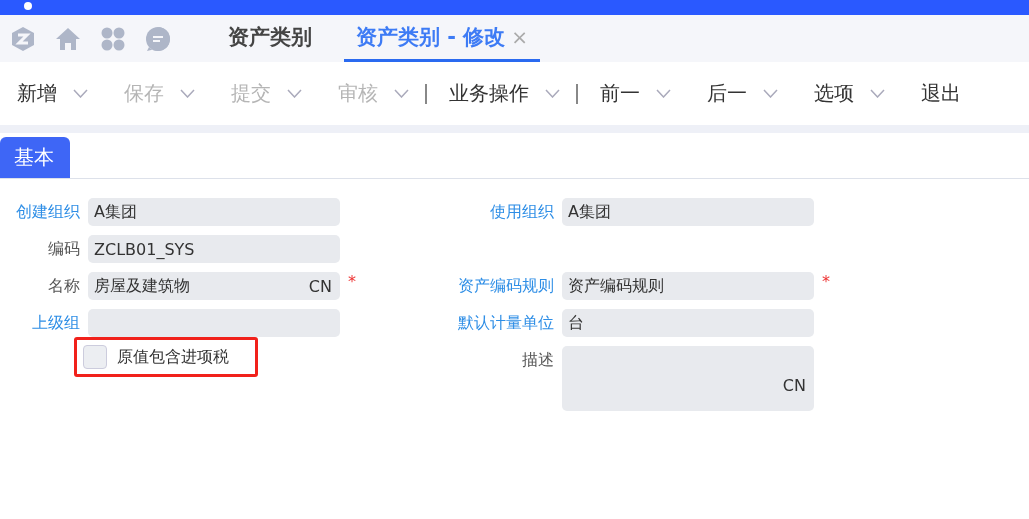 Image resolution: width=1029 pixels, height=519 pixels. What do you see at coordinates (64, 286) in the screenshot?
I see `field-label: 名称` at bounding box center [64, 286].